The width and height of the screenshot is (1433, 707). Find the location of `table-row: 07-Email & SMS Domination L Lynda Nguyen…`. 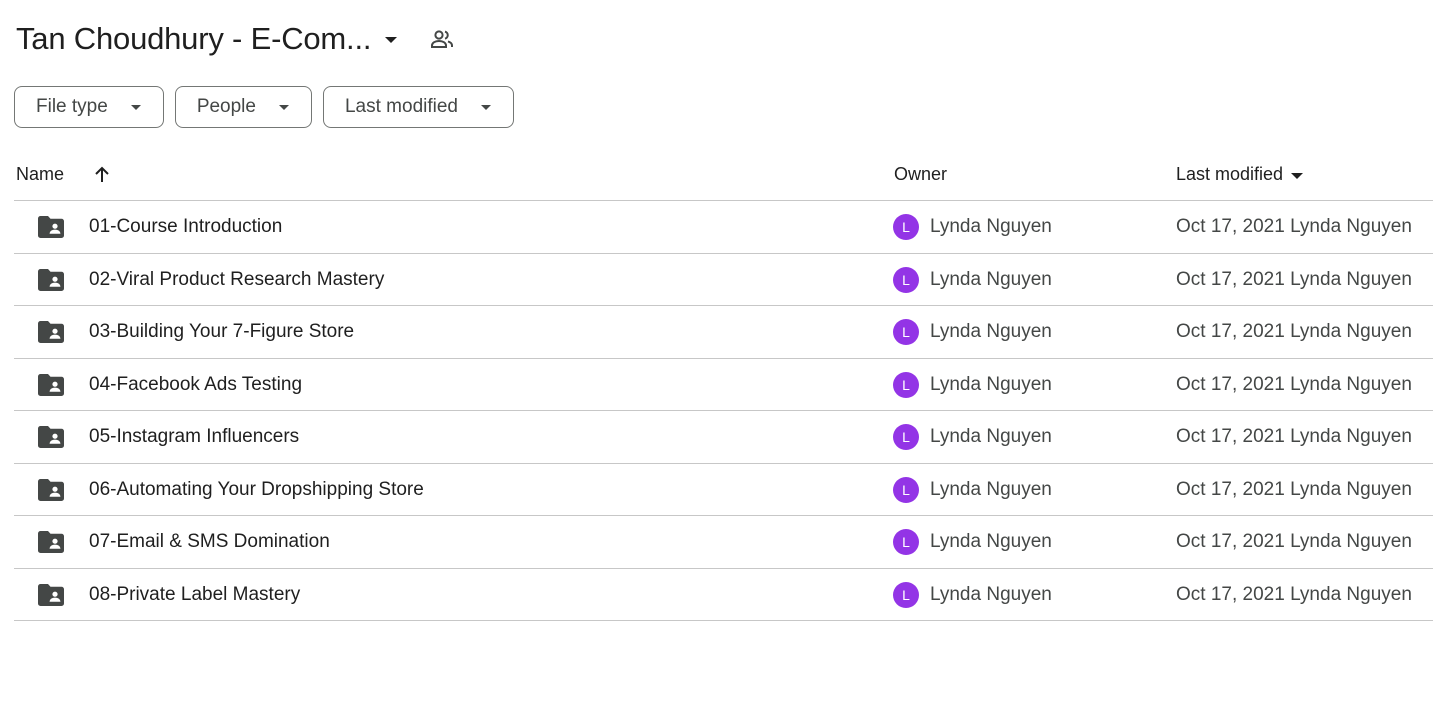

table-row: 07-Email & SMS Domination L Lynda Nguyen… is located at coordinates (723, 542).